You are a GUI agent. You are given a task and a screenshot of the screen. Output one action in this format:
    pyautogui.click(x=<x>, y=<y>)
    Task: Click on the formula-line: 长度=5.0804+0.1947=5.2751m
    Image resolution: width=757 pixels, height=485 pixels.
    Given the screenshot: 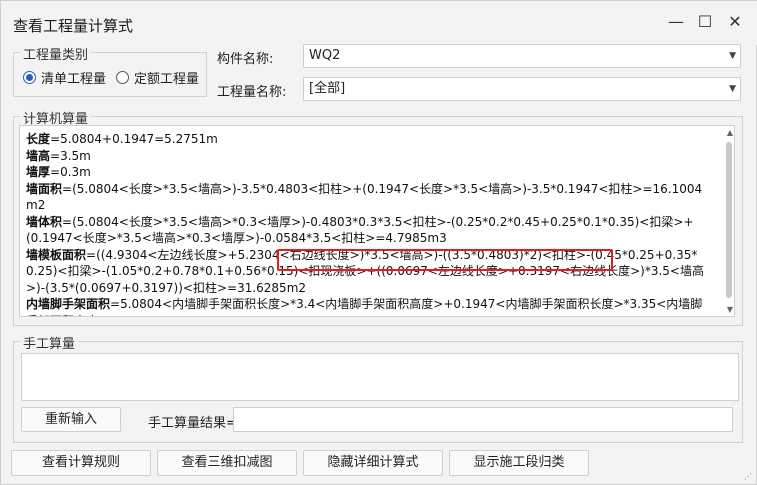 What is the action you would take?
    pyautogui.click(x=367, y=139)
    